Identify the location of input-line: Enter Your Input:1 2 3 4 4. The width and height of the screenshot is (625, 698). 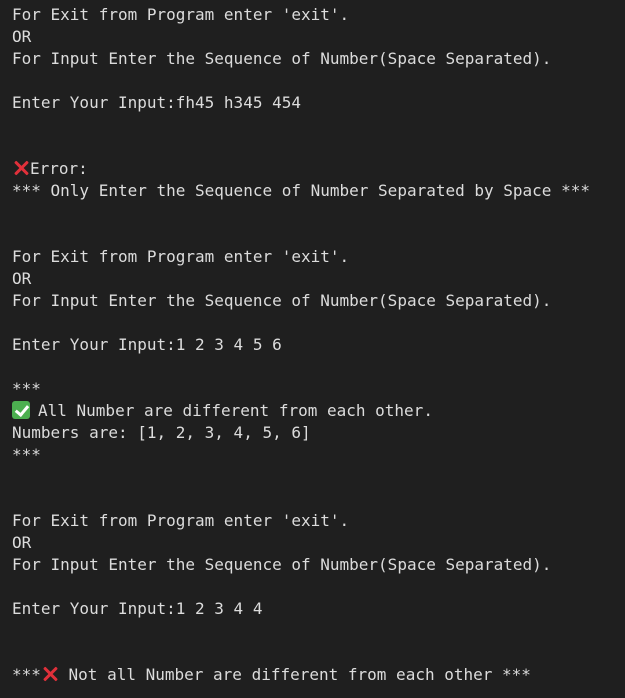
(137, 608).